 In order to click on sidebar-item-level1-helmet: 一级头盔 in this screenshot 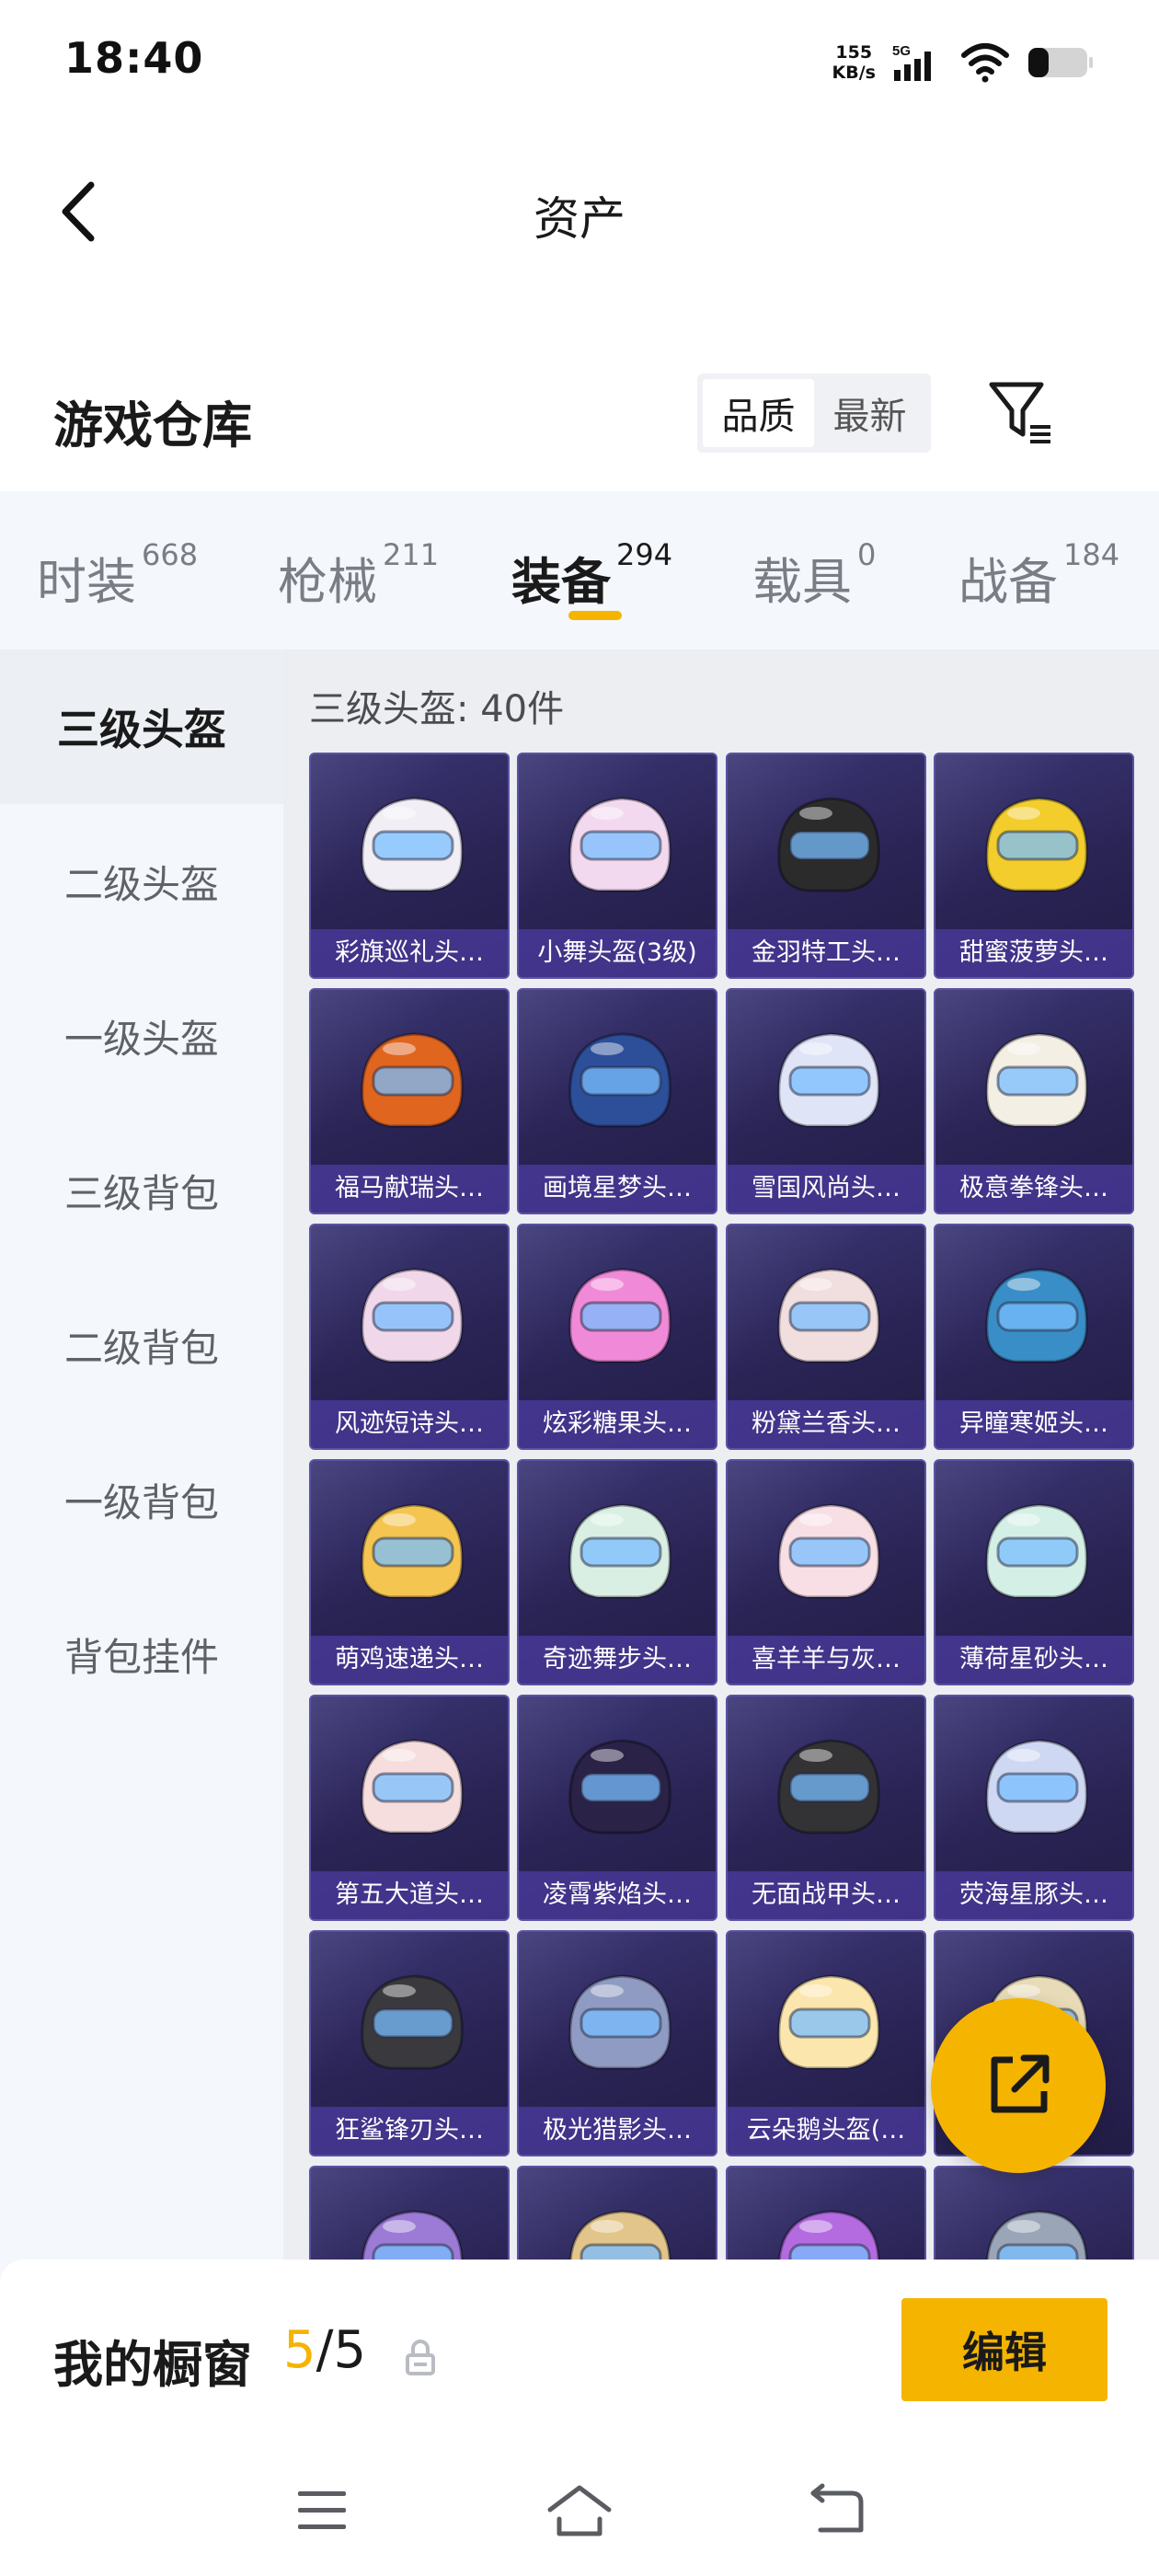, I will do `click(141, 1036)`.